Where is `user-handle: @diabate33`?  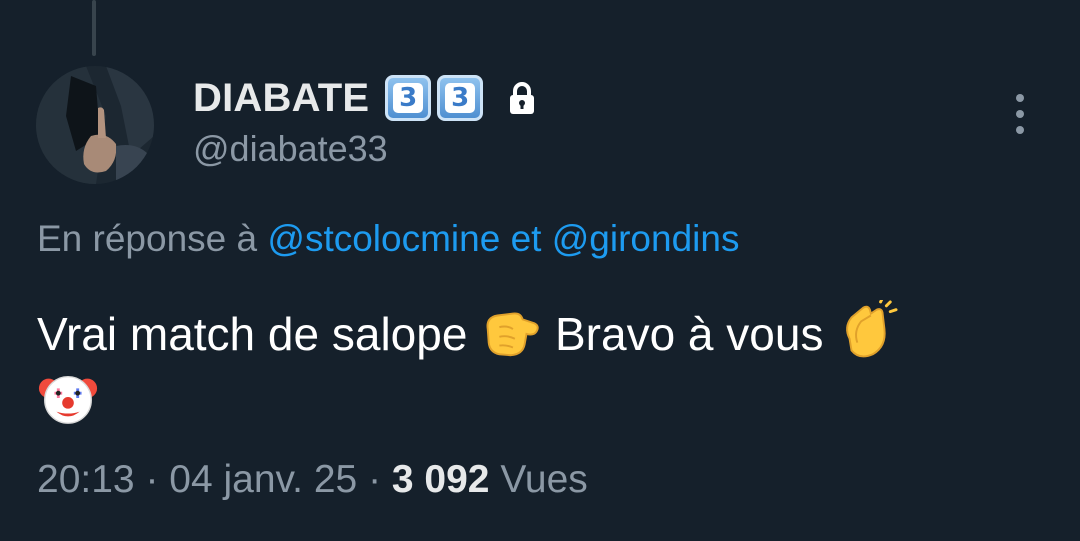 user-handle: @diabate33 is located at coordinates (290, 149).